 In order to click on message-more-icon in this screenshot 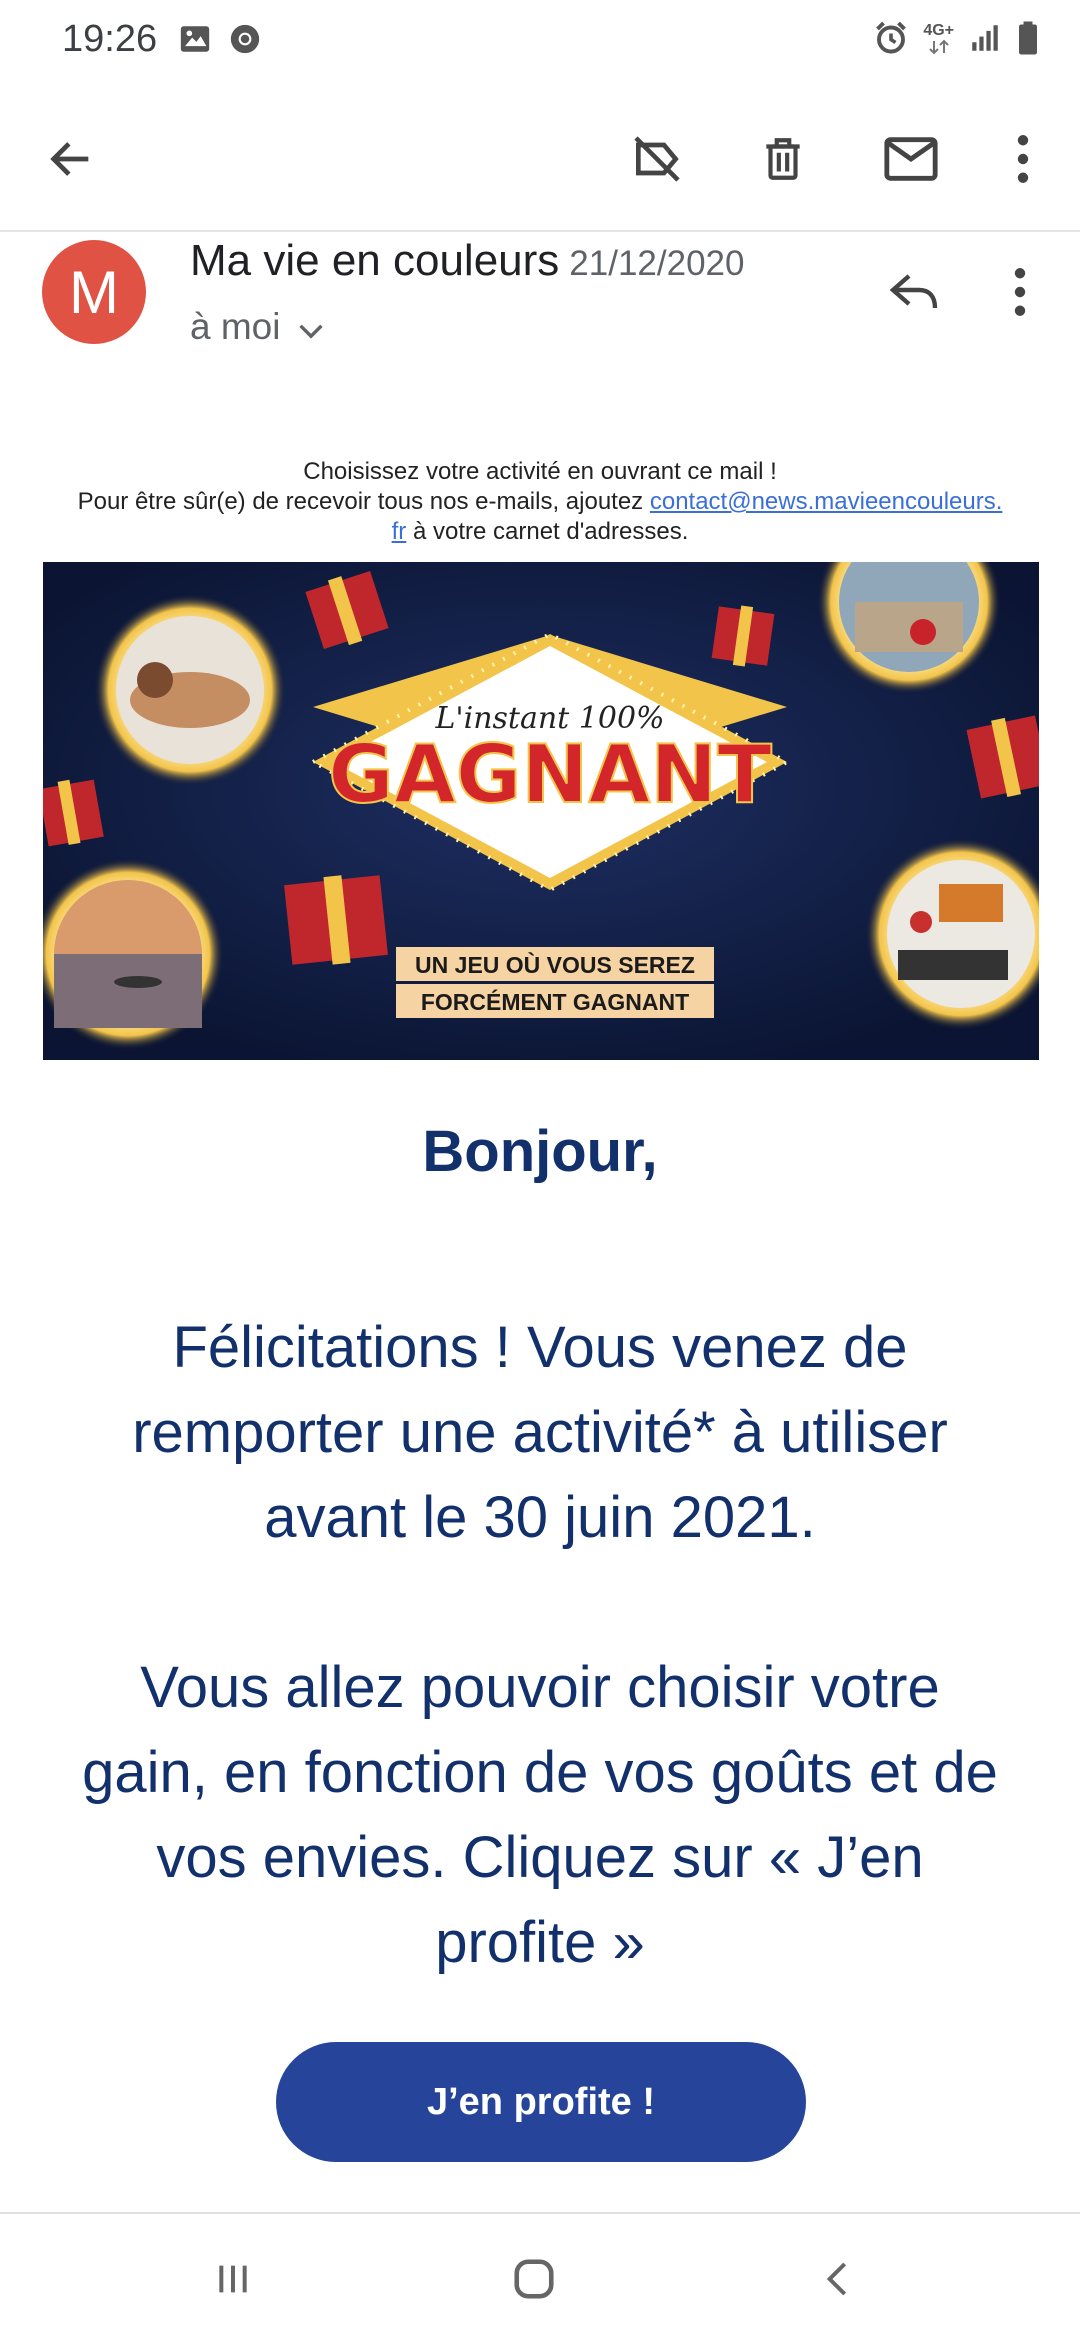, I will do `click(1020, 292)`.